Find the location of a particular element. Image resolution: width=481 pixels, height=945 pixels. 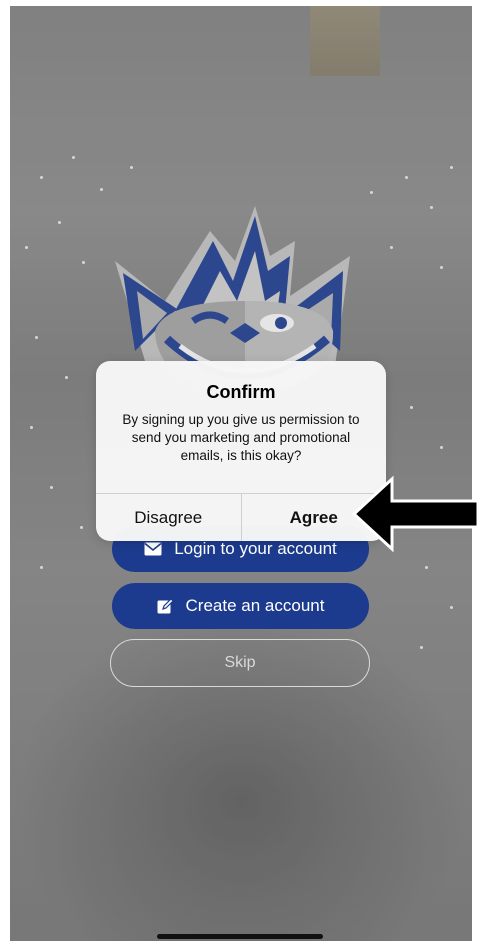

disagree-button: Disagree is located at coordinates (168, 517).